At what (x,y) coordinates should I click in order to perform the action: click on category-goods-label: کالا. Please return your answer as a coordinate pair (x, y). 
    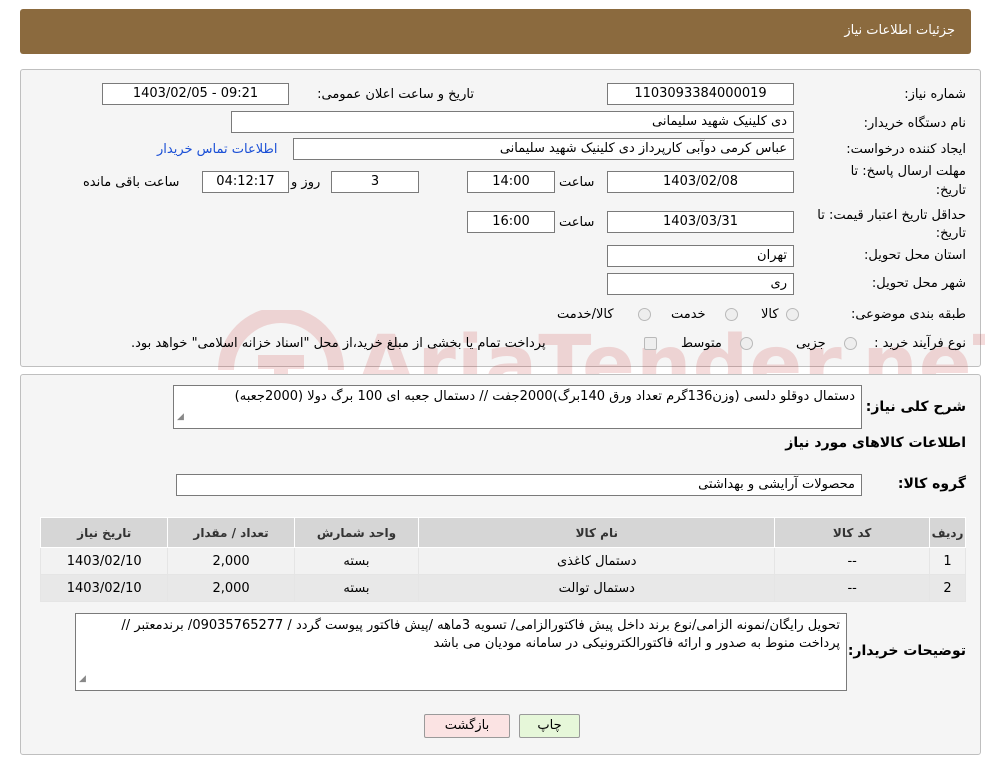
    Looking at the image, I should click on (770, 314).